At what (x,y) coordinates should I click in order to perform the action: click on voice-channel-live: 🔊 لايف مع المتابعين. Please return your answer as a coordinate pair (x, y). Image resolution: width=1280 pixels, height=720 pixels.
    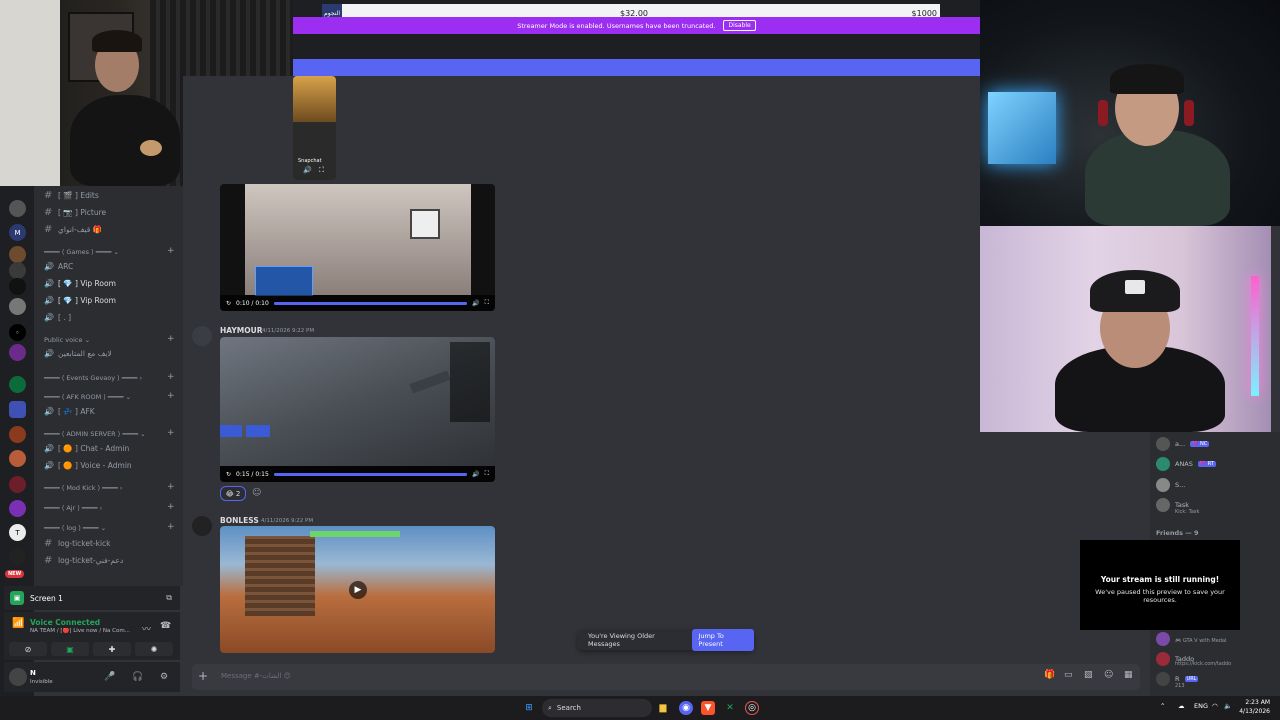
    Looking at the image, I should click on (78, 353).